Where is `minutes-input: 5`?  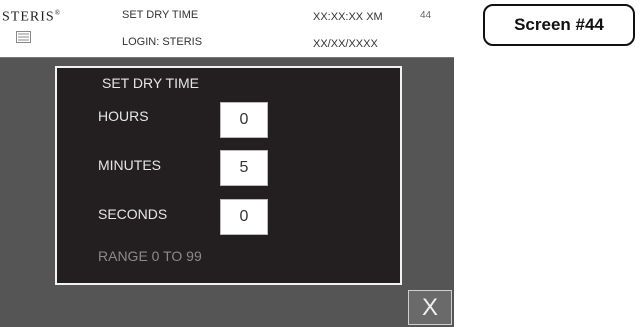 minutes-input: 5 is located at coordinates (244, 168).